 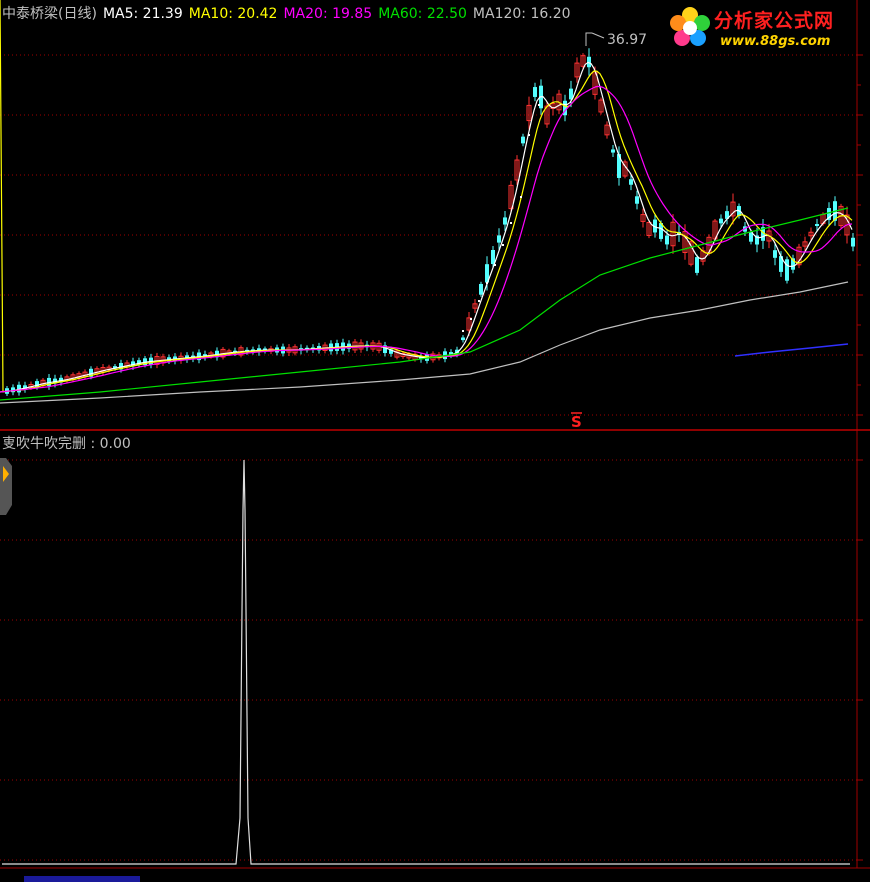 I want to click on ma120-label: MA120: 16.20, so click(x=521, y=14).